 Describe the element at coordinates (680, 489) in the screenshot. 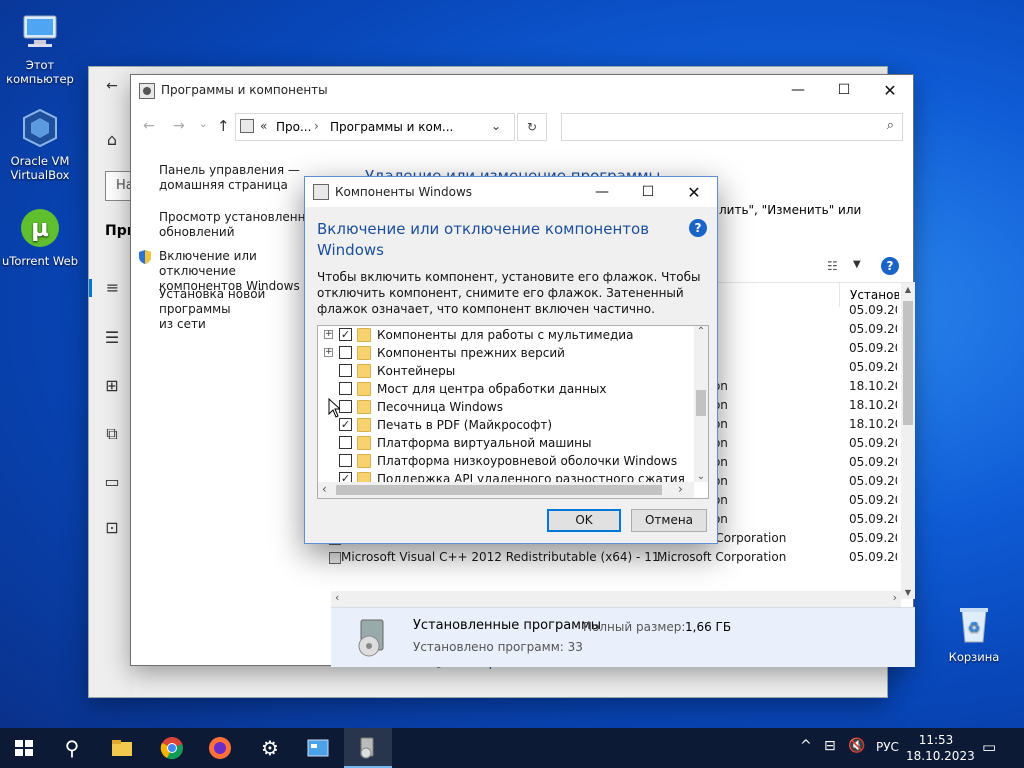

I see `tree-scroll-right-icon: ›` at that location.